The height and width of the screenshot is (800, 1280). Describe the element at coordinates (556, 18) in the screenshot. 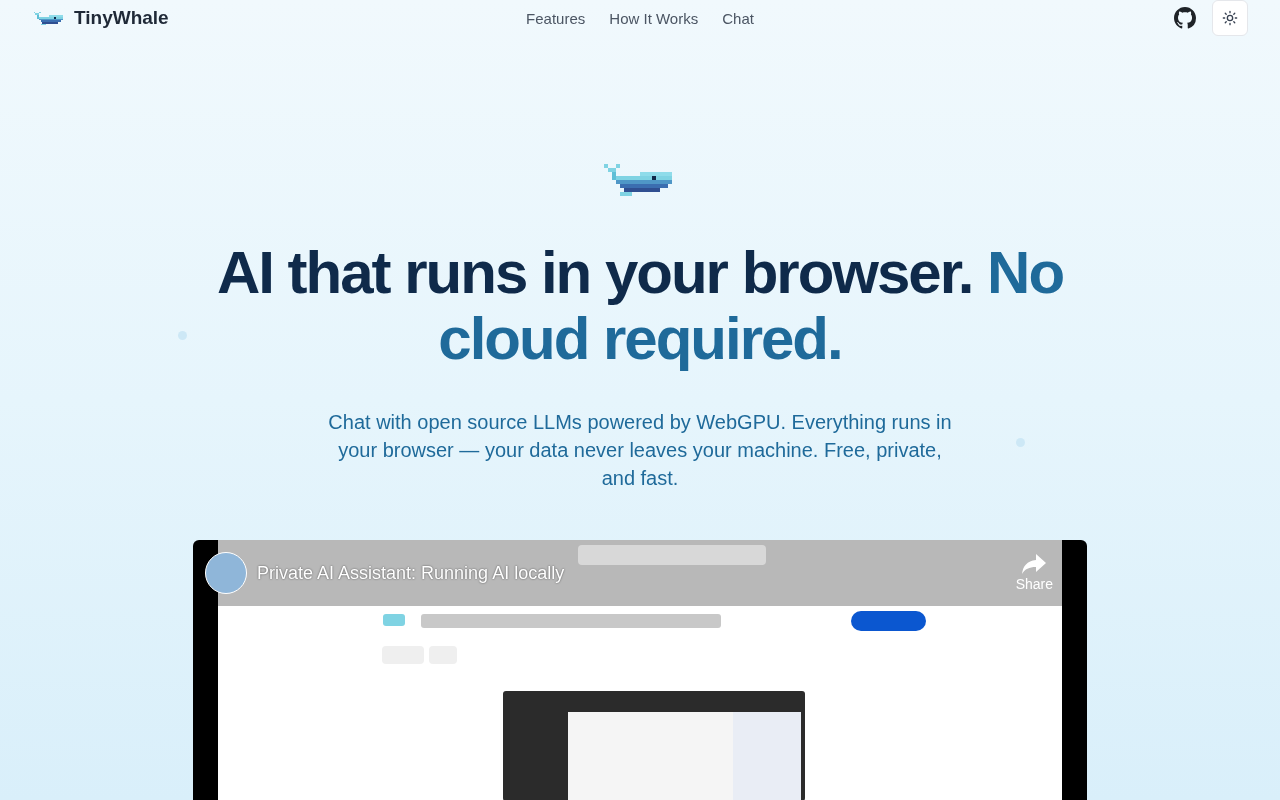

I see `nav-link: Features` at that location.